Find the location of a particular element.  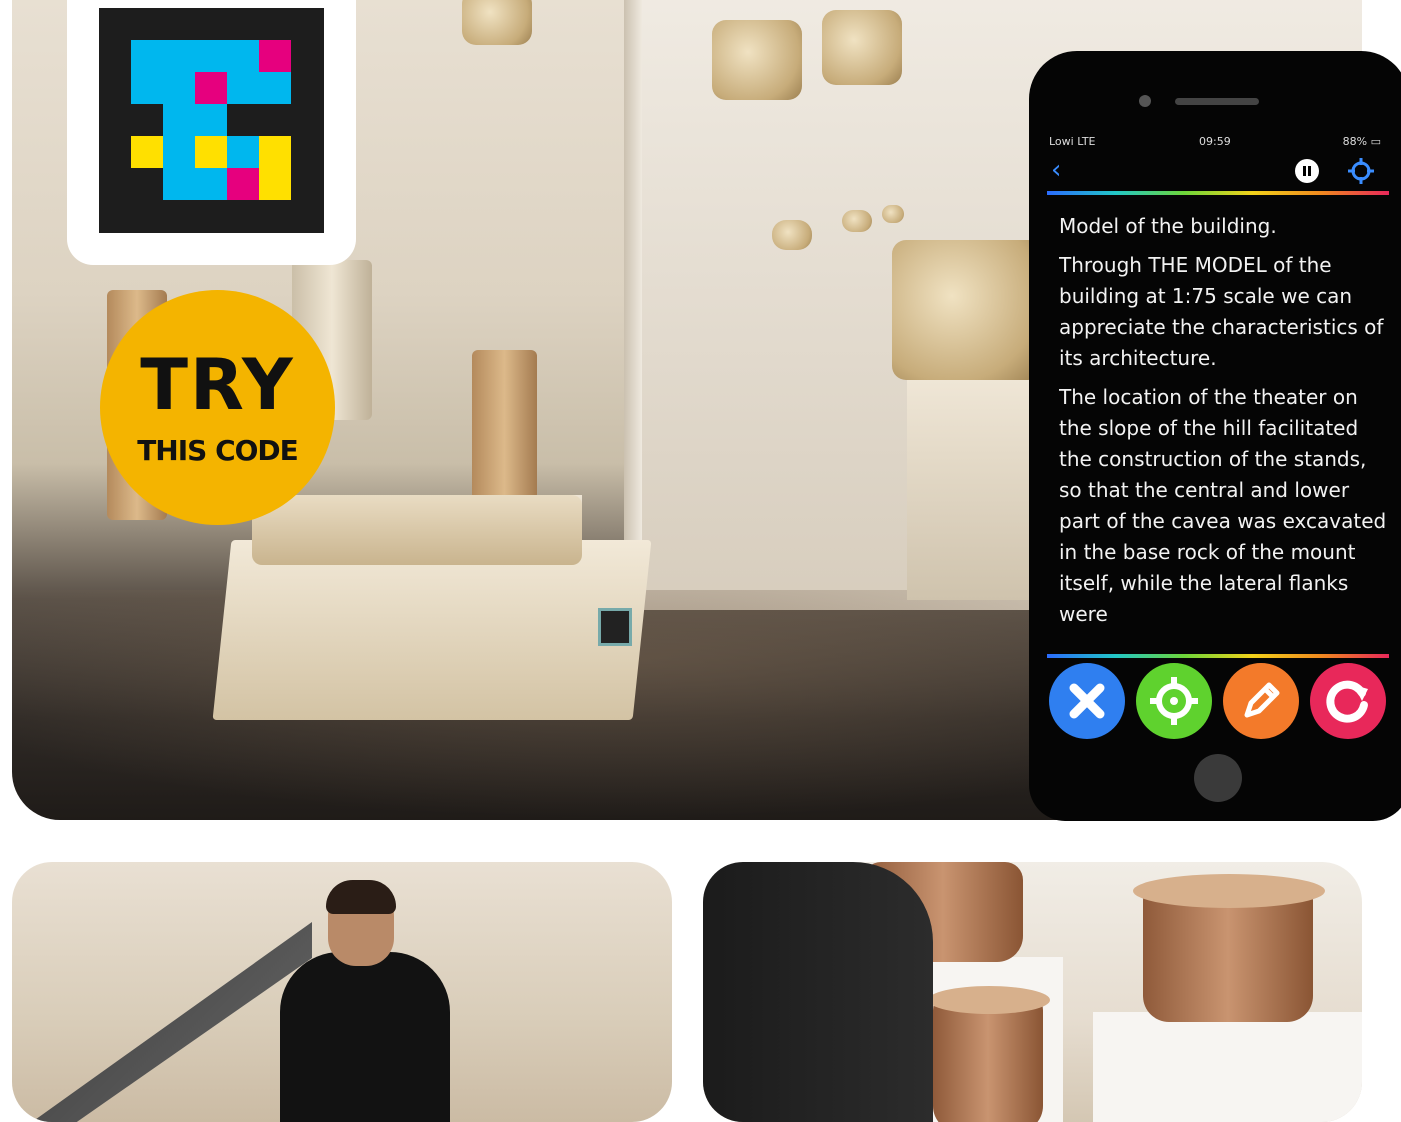

visitor-hair is located at coordinates (361, 897).